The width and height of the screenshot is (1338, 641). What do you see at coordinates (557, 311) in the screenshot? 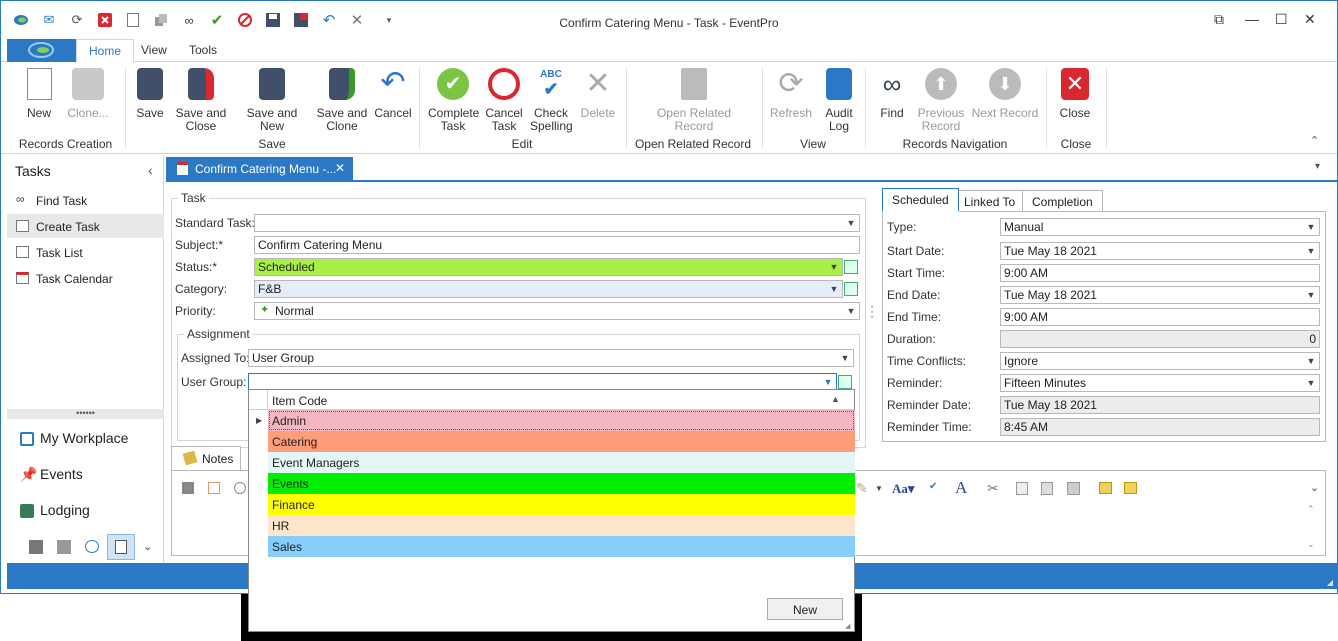
I see `priority-select: ✦ Normal ▼` at bounding box center [557, 311].